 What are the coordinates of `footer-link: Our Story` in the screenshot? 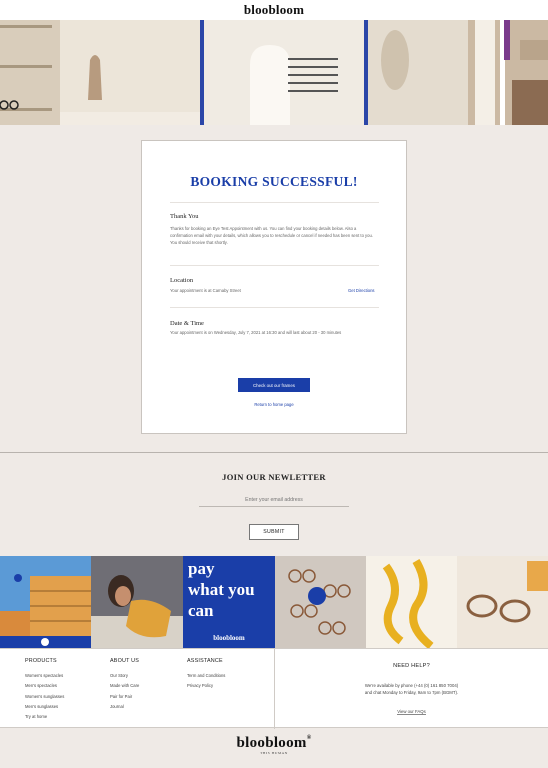 It's located at (124, 676).